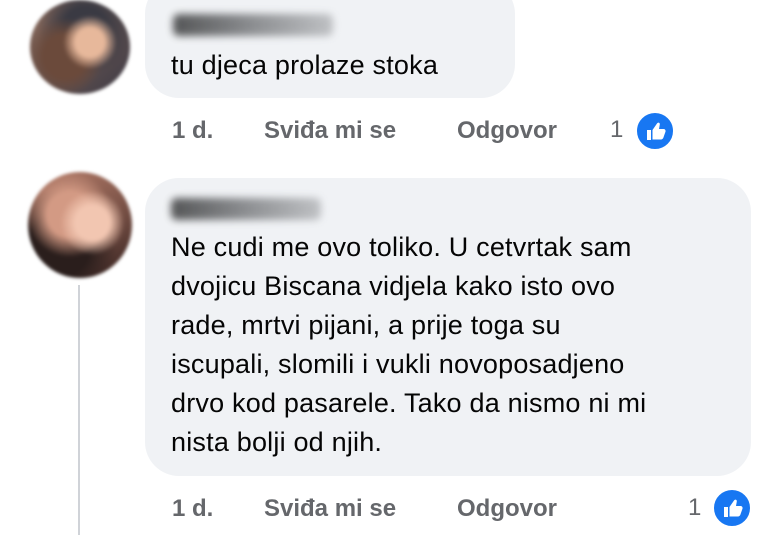 The image size is (780, 535). I want to click on thread-connector-line, so click(79, 410).